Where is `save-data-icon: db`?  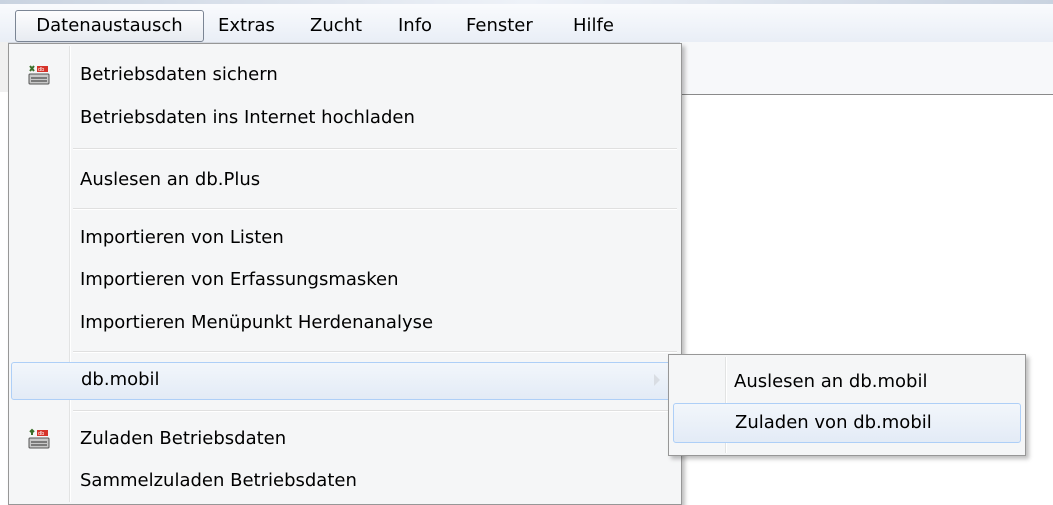 save-data-icon: db is located at coordinates (39, 75).